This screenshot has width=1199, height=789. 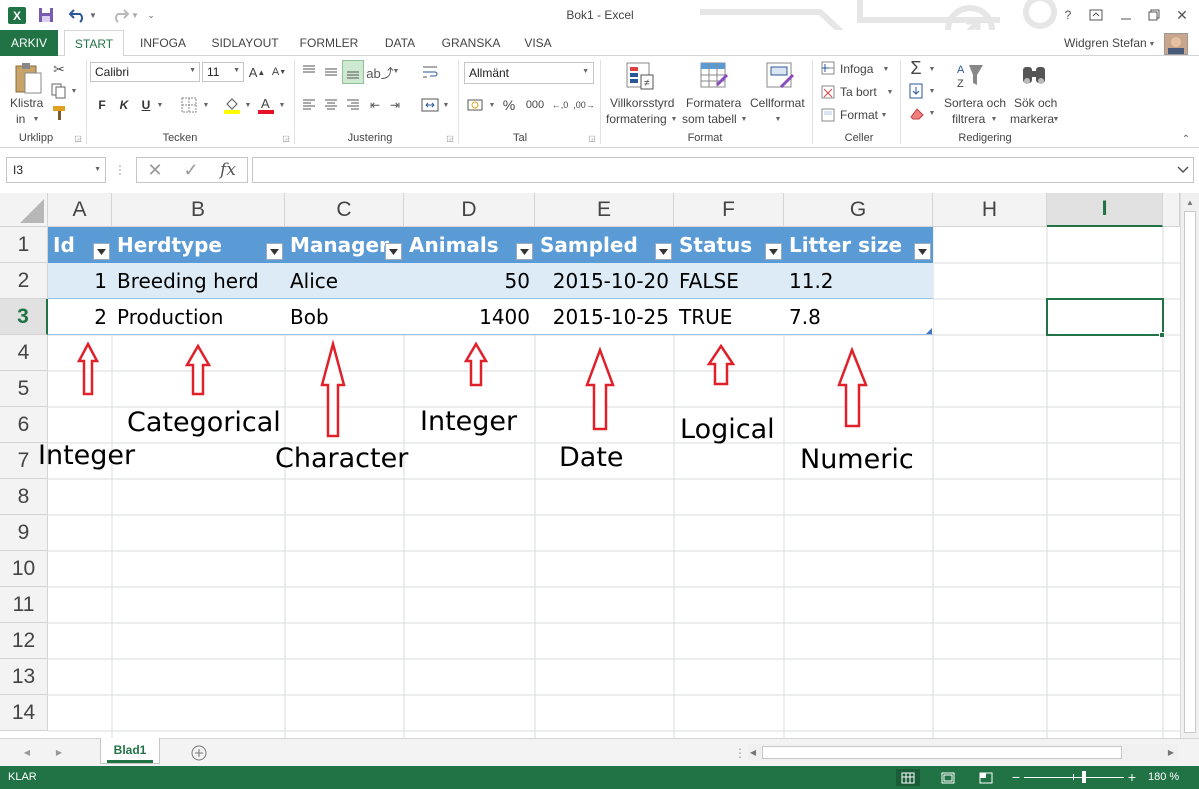 I want to click on clear-dropdown-icon: ▼, so click(x=932, y=113).